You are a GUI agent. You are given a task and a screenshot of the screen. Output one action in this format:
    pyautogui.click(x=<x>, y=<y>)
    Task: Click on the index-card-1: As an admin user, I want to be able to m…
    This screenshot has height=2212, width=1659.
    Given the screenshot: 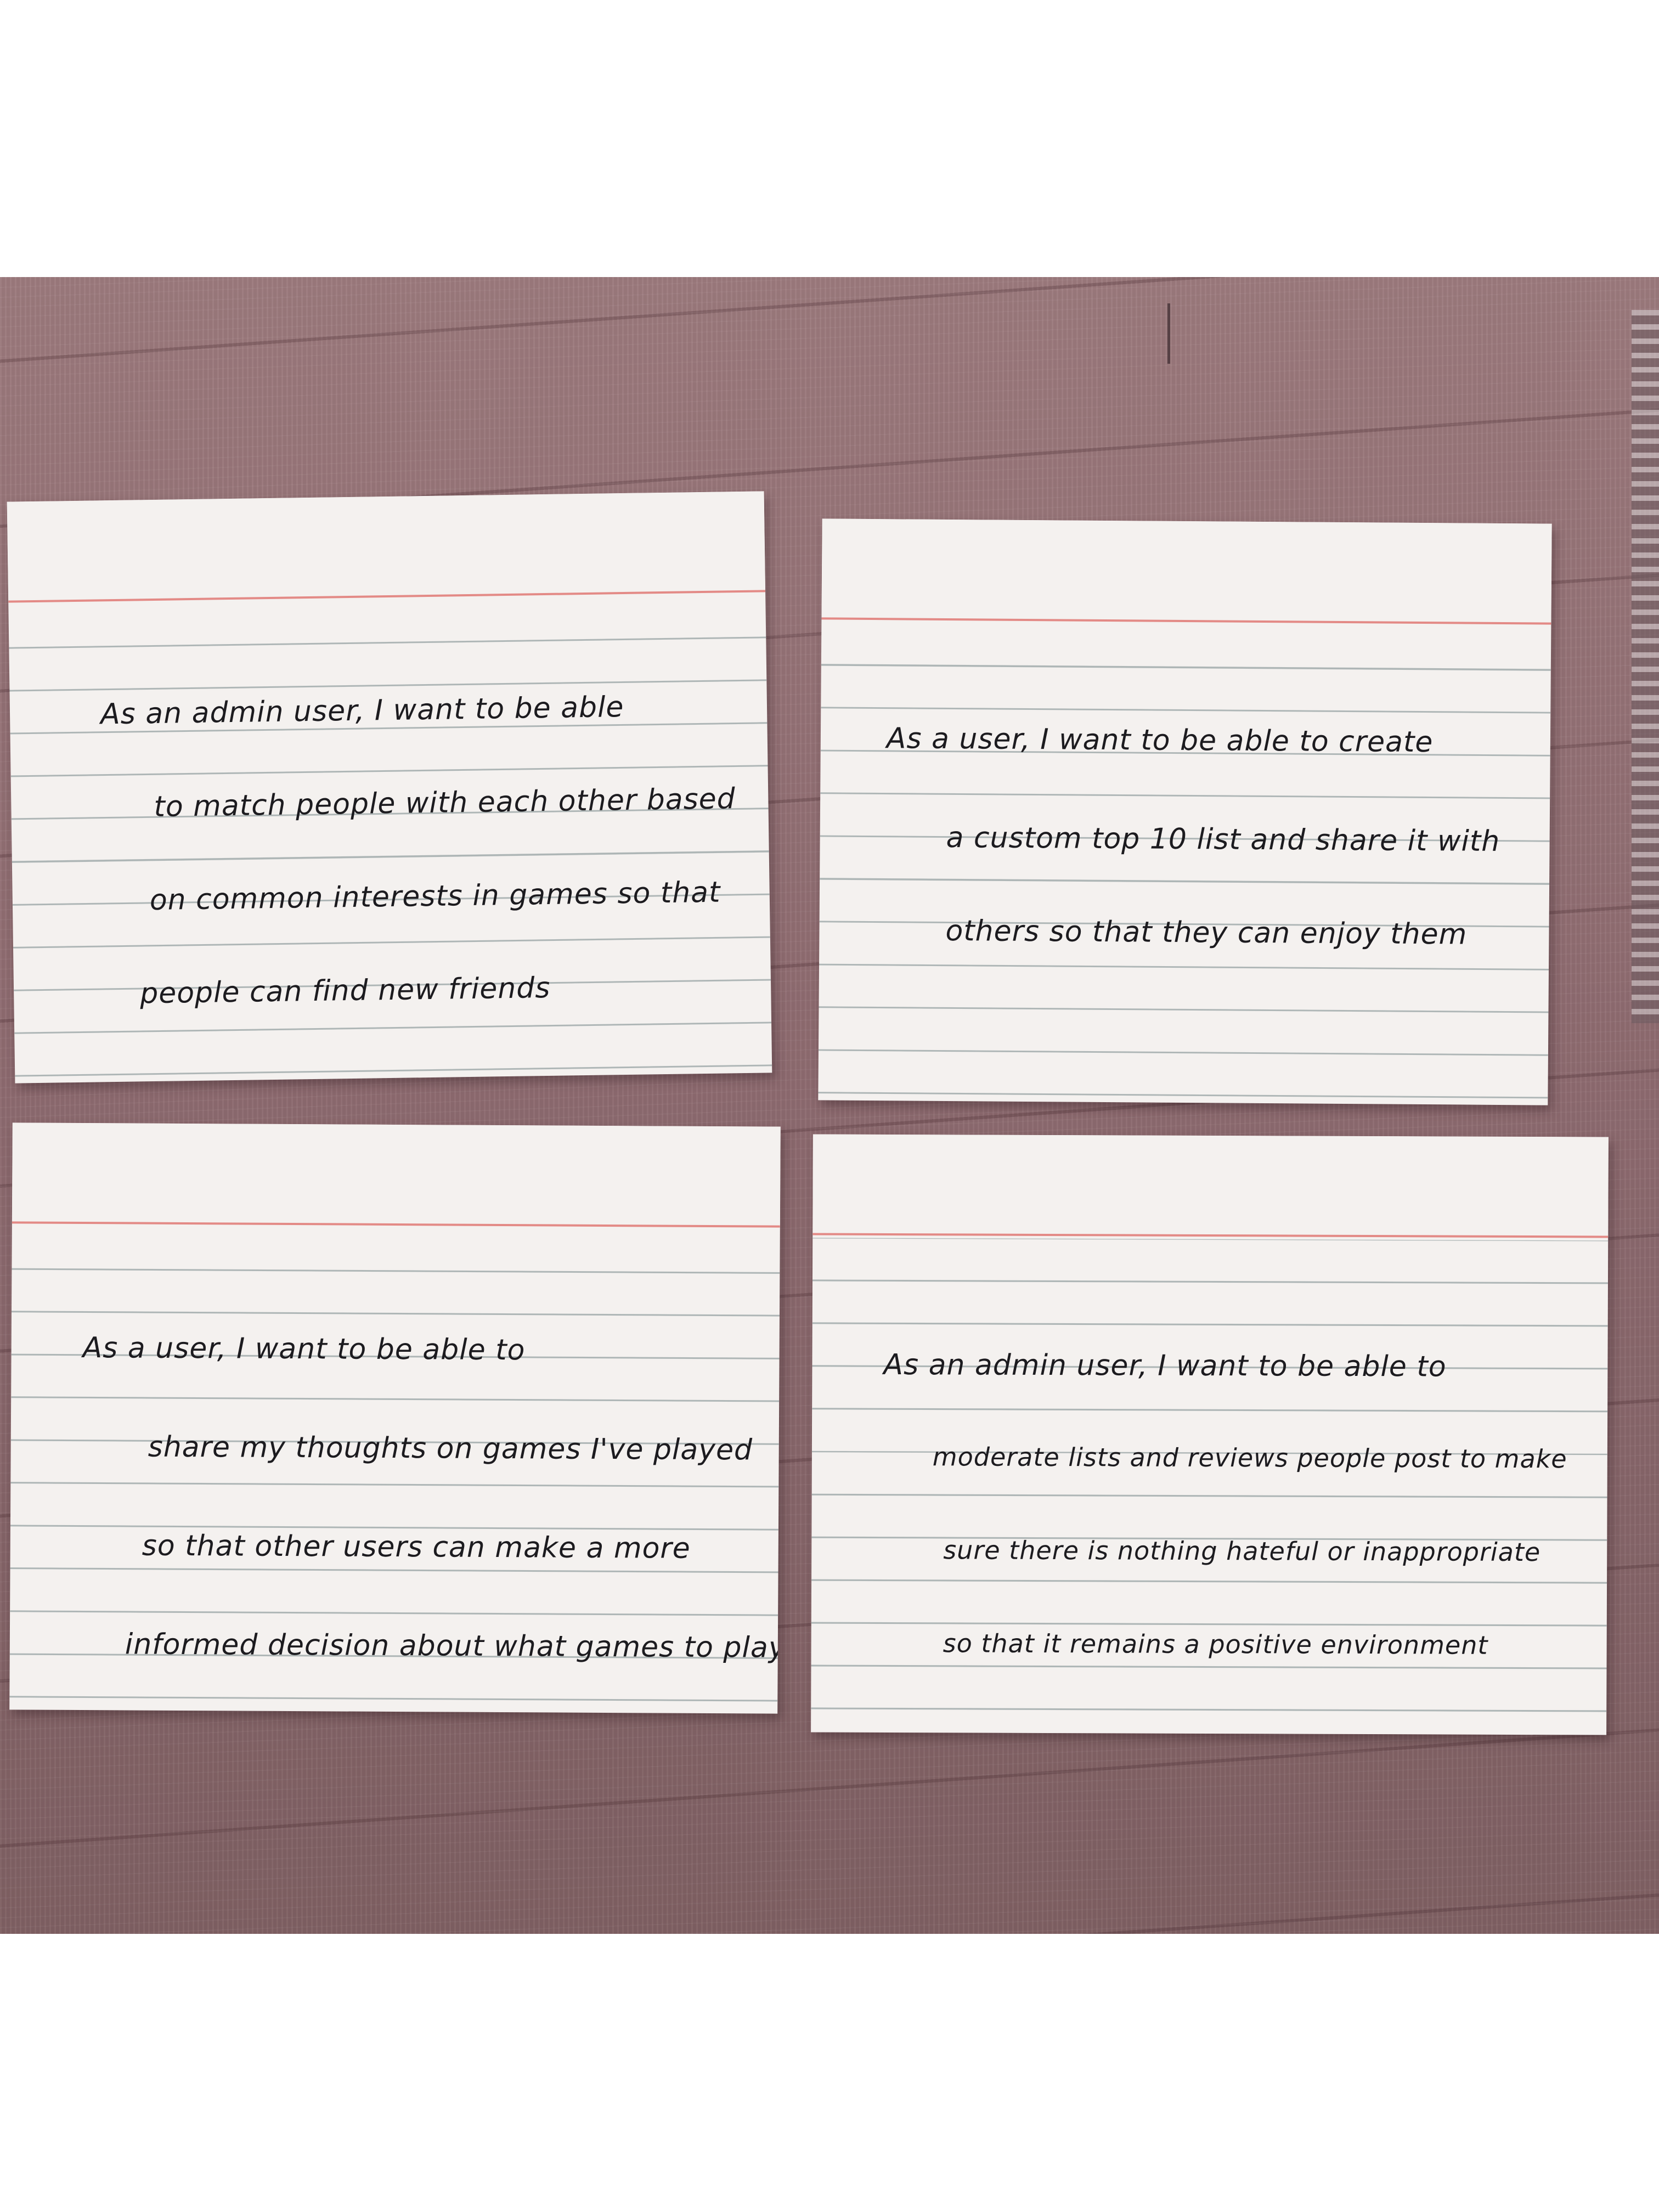 What is the action you would take?
    pyautogui.click(x=389, y=787)
    